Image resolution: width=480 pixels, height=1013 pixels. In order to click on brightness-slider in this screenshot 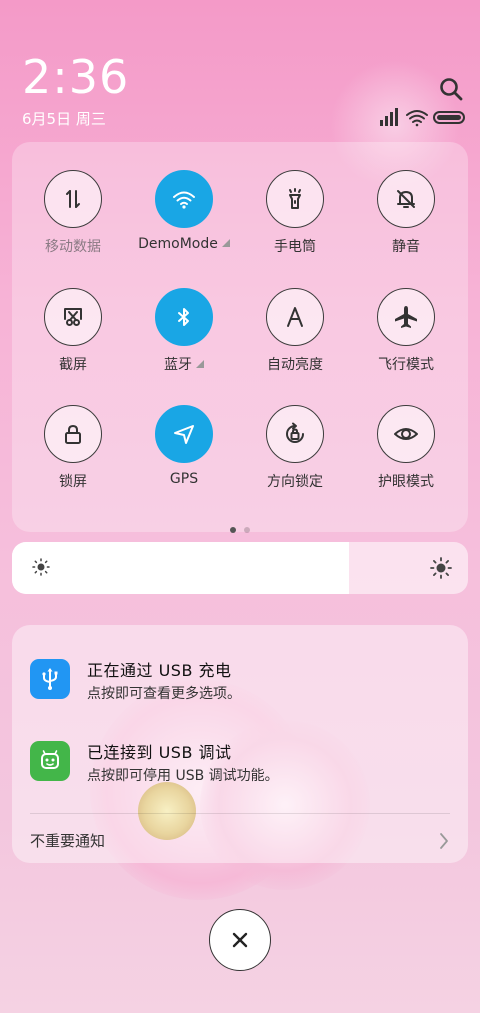, I will do `click(240, 568)`.